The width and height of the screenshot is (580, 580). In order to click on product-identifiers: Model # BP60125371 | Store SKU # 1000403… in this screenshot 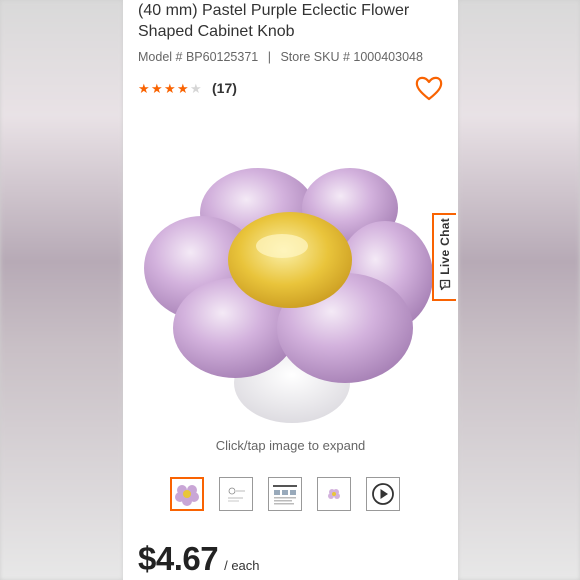, I will do `click(280, 57)`.